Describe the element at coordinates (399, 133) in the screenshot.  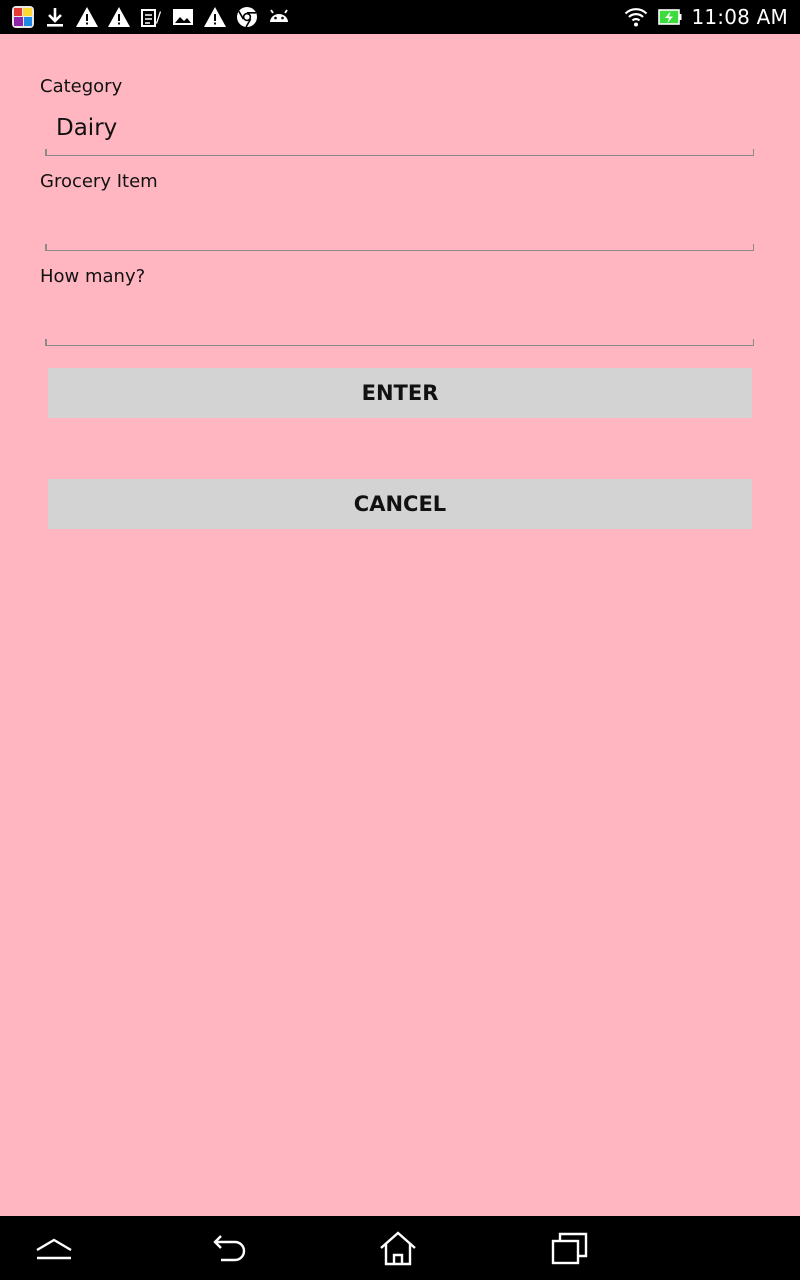
I see `category-field: Dairy` at that location.